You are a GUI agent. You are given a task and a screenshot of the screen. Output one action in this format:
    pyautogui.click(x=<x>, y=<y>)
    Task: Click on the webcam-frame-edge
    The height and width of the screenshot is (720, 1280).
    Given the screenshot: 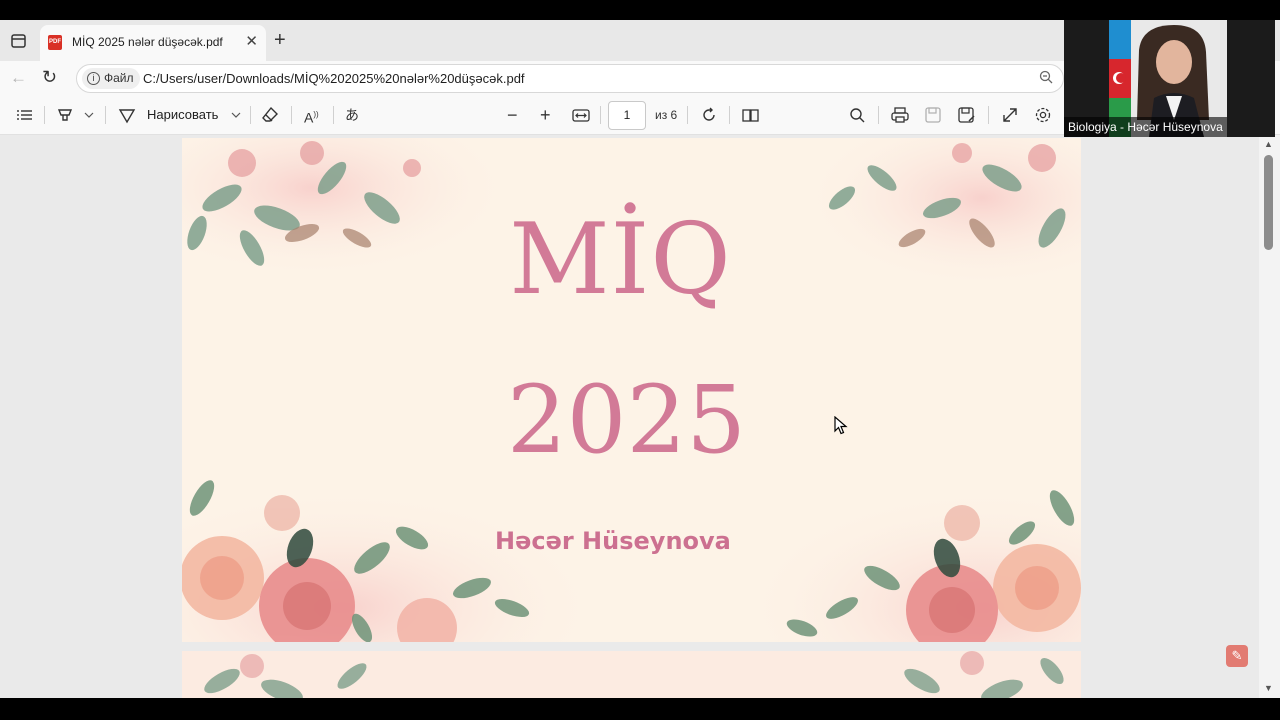 What is the action you would take?
    pyautogui.click(x=1251, y=78)
    